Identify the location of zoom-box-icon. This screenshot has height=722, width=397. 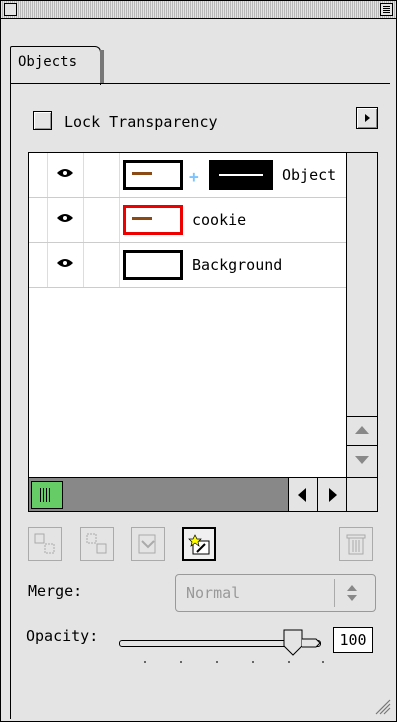
(386, 9).